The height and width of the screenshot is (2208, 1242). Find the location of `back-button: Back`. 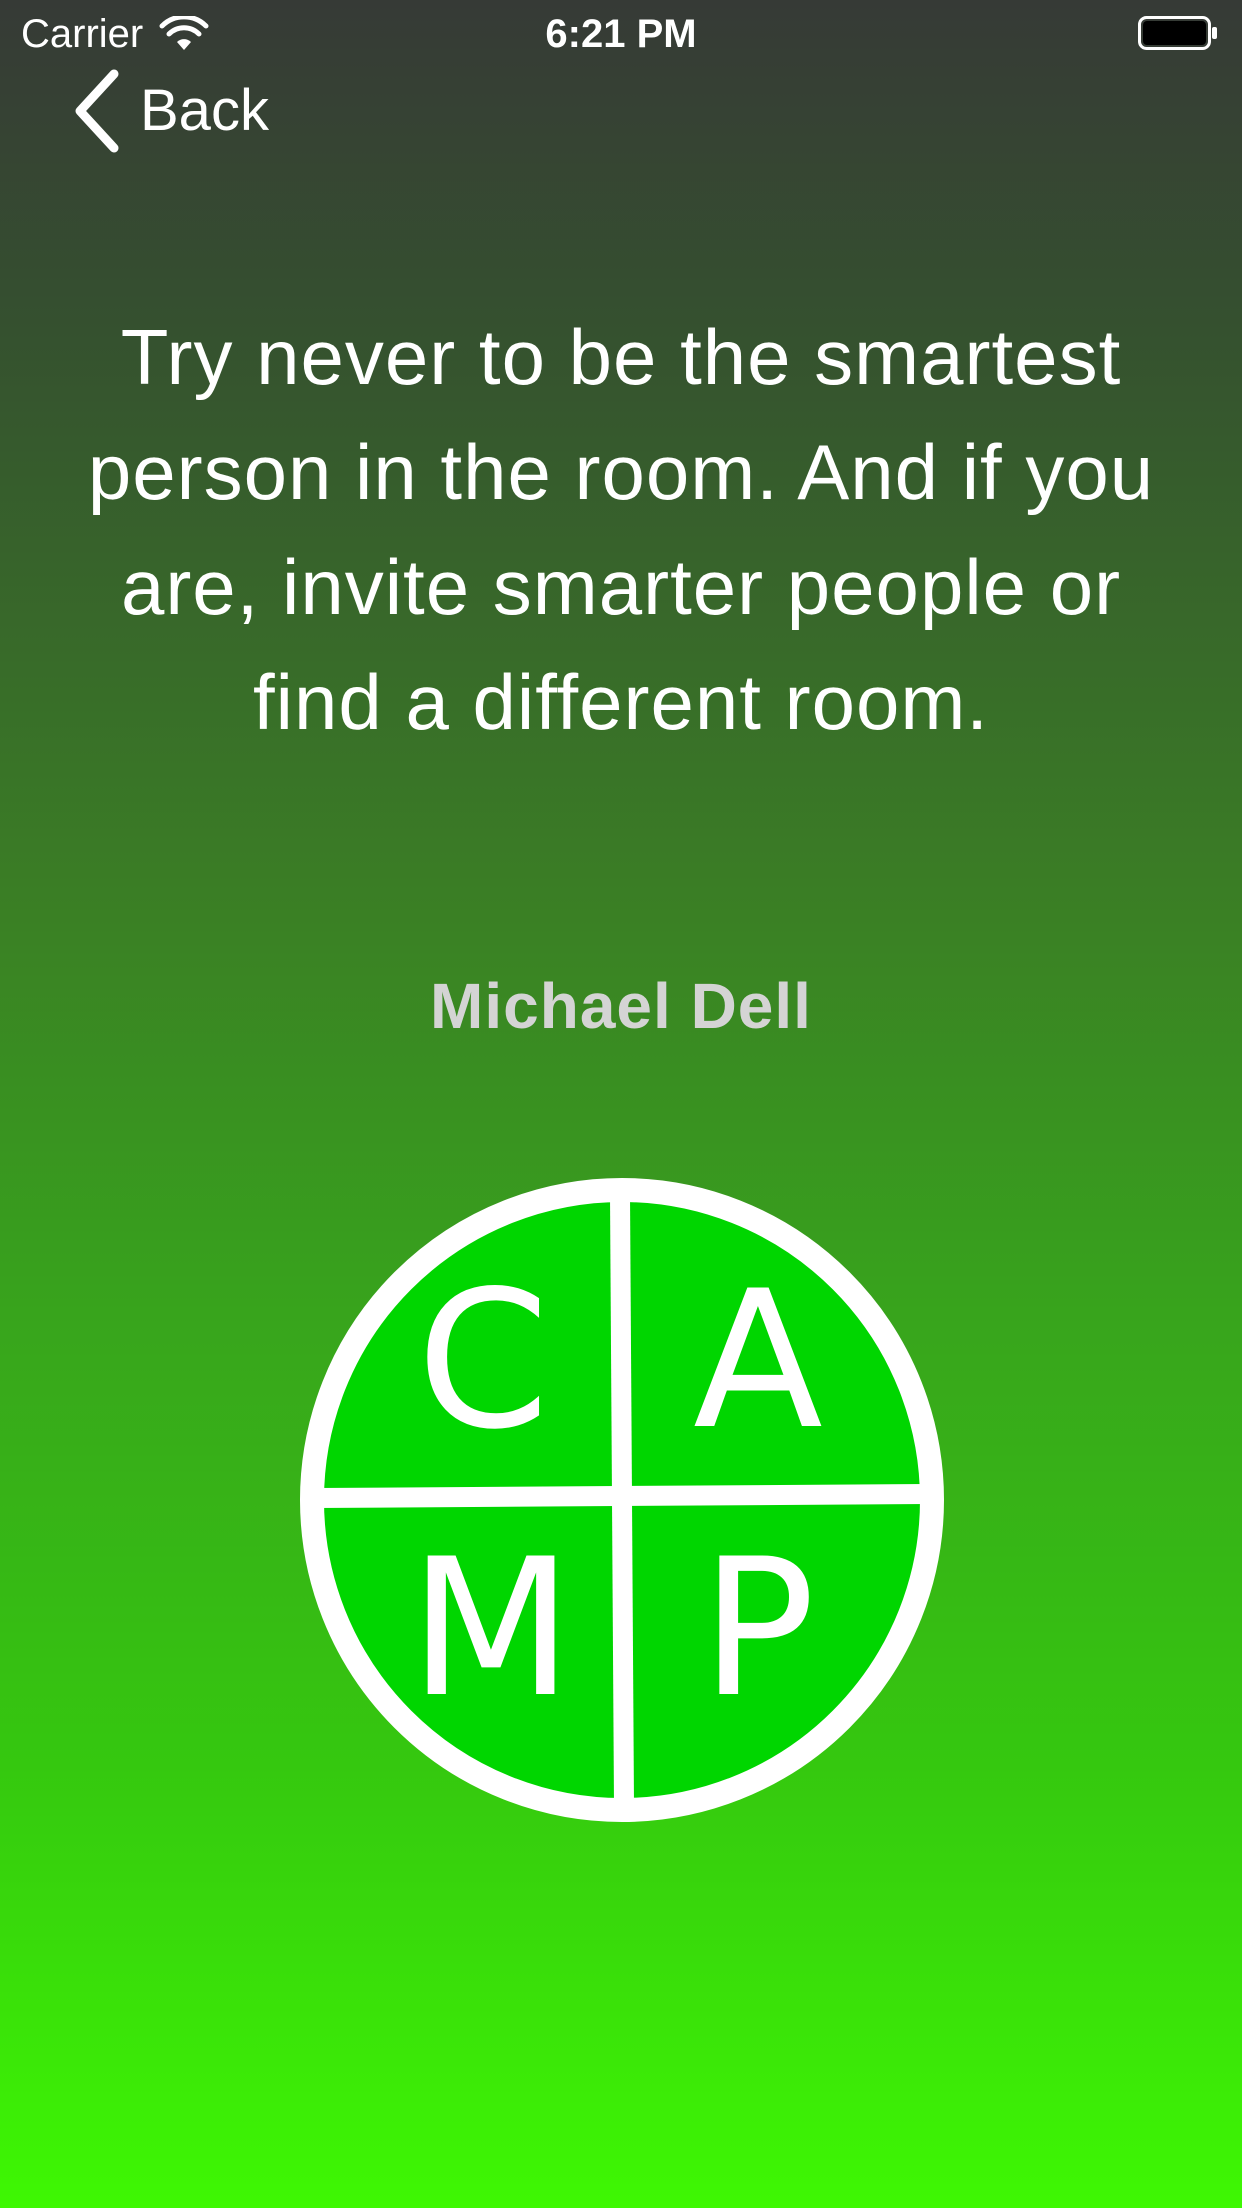

back-button: Back is located at coordinates (170, 111).